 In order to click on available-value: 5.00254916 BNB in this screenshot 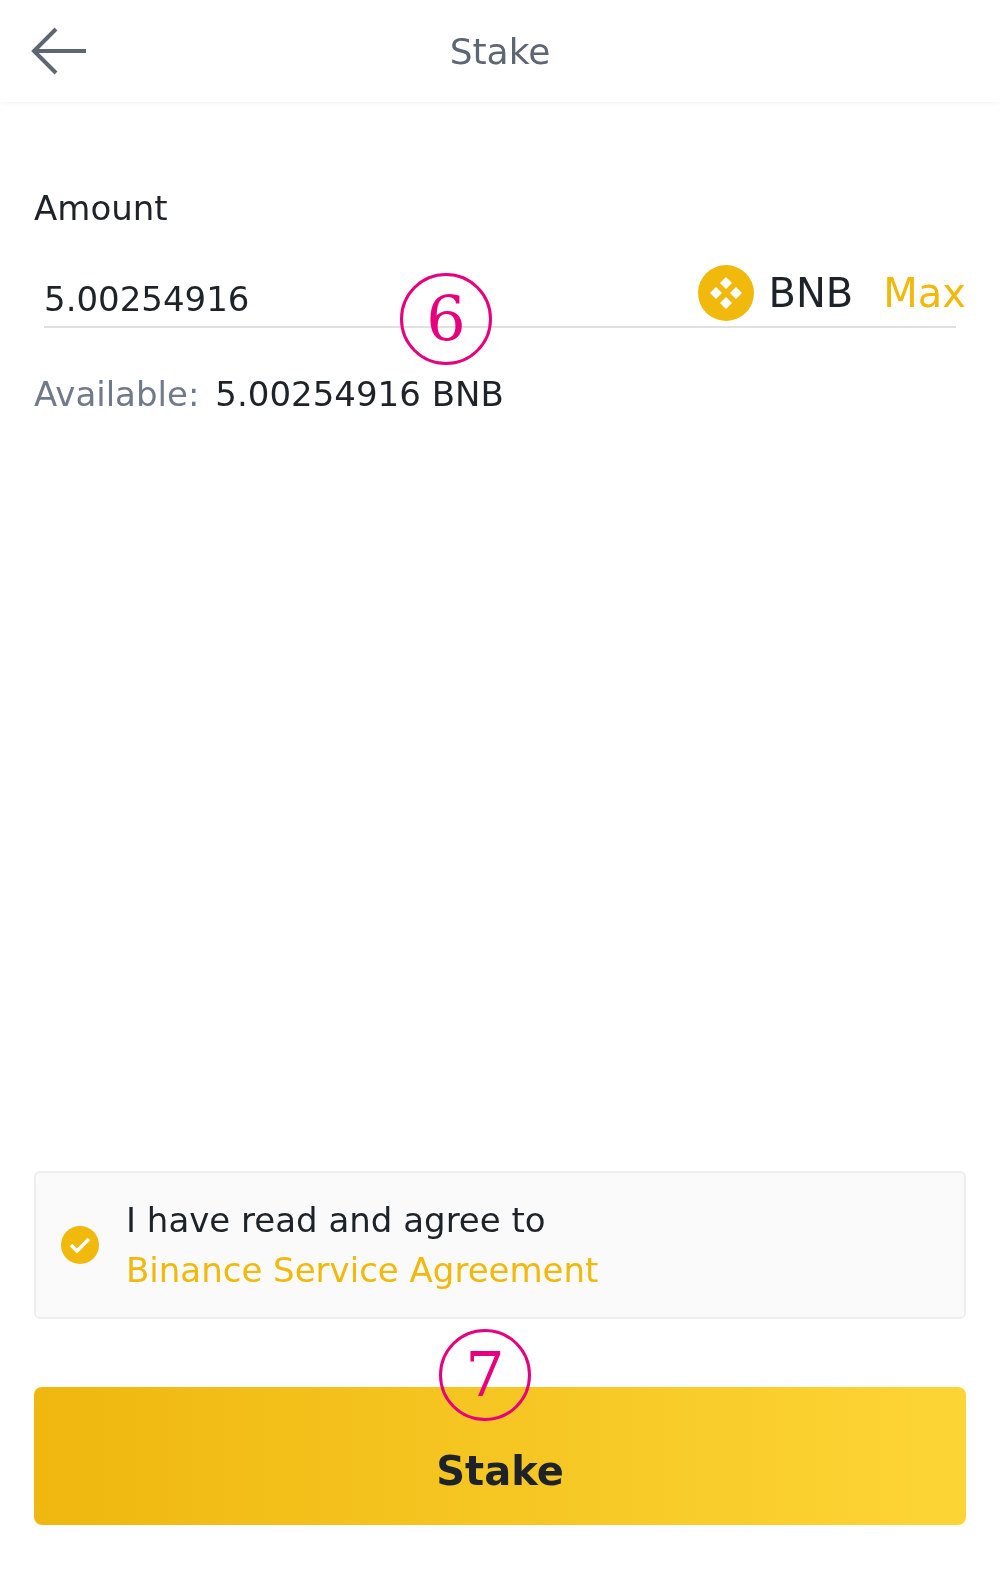, I will do `click(359, 394)`.